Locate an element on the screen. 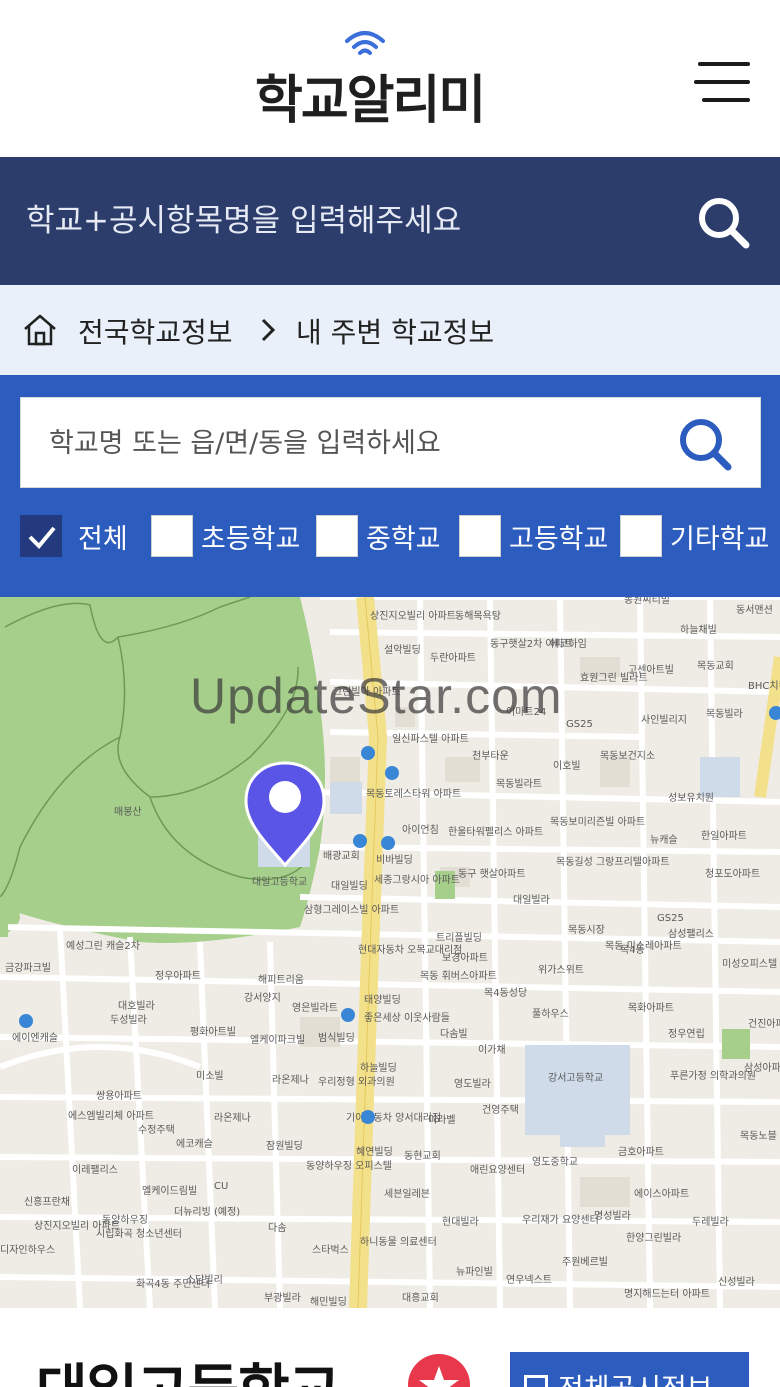 The width and height of the screenshot is (780, 1387). marker-label: 대일고등학교 is located at coordinates (279, 882).